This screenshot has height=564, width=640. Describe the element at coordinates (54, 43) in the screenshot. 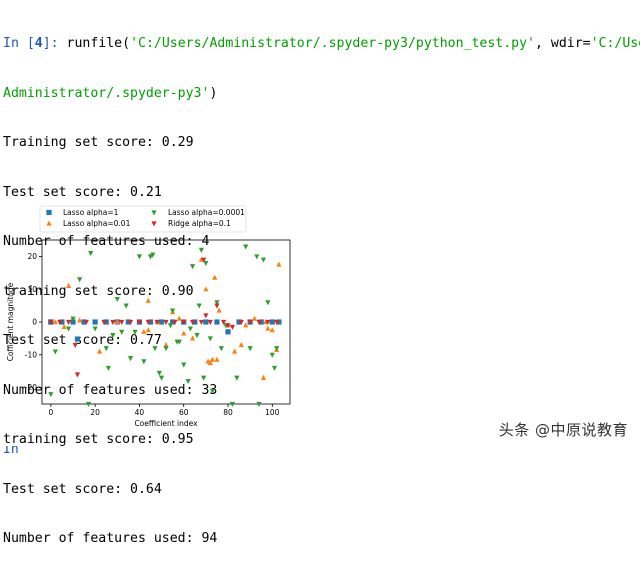

I see `prompt-close: ]:` at that location.